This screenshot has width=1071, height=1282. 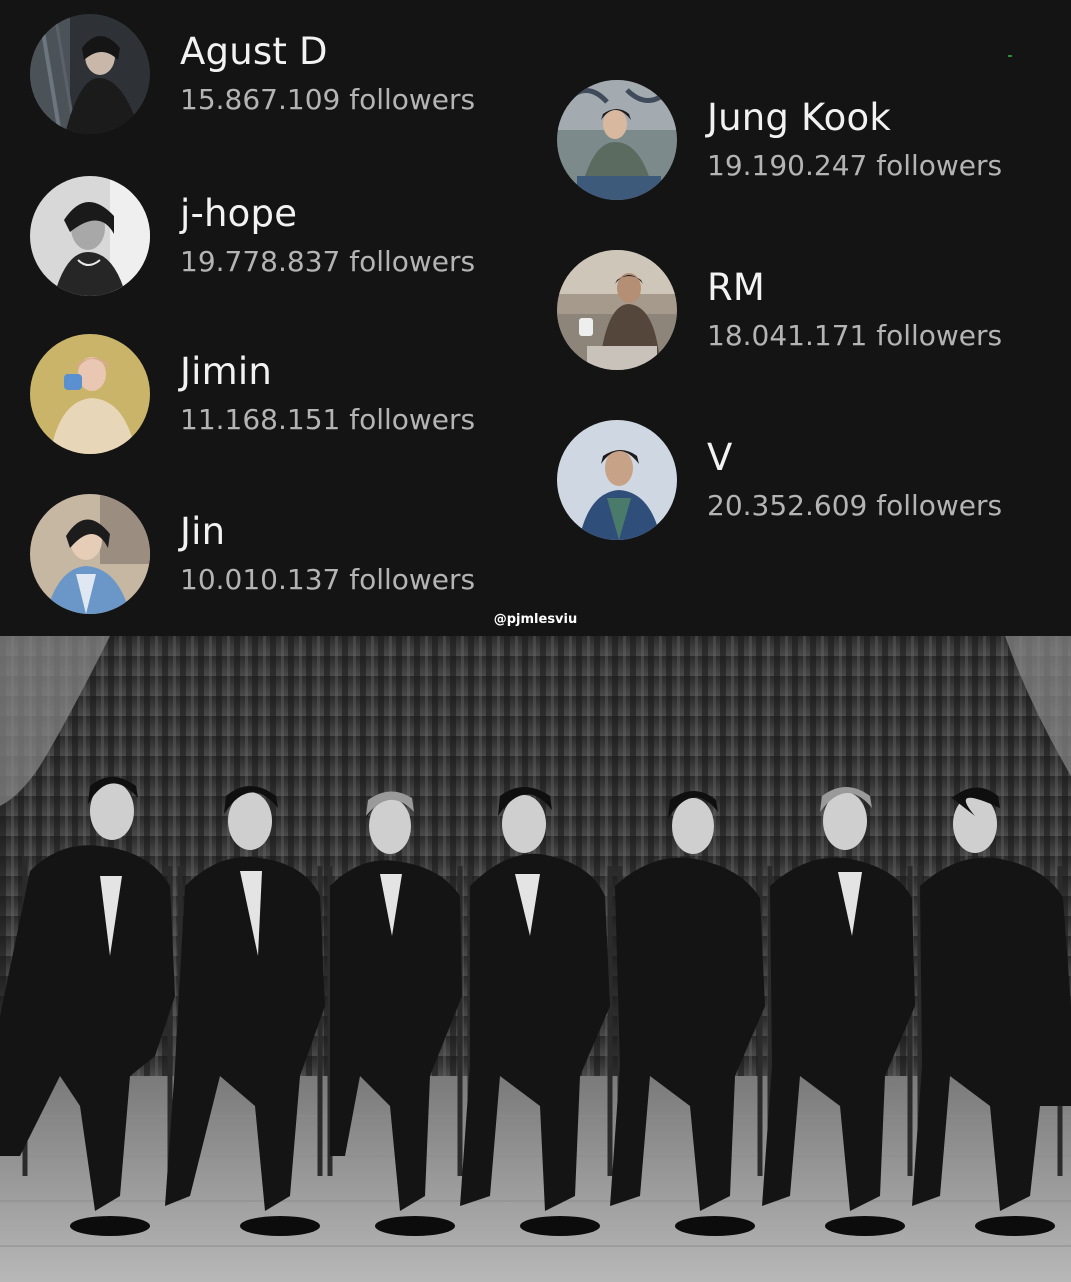 What do you see at coordinates (328, 99) in the screenshot?
I see `follower-count: 15.867.109 followers` at bounding box center [328, 99].